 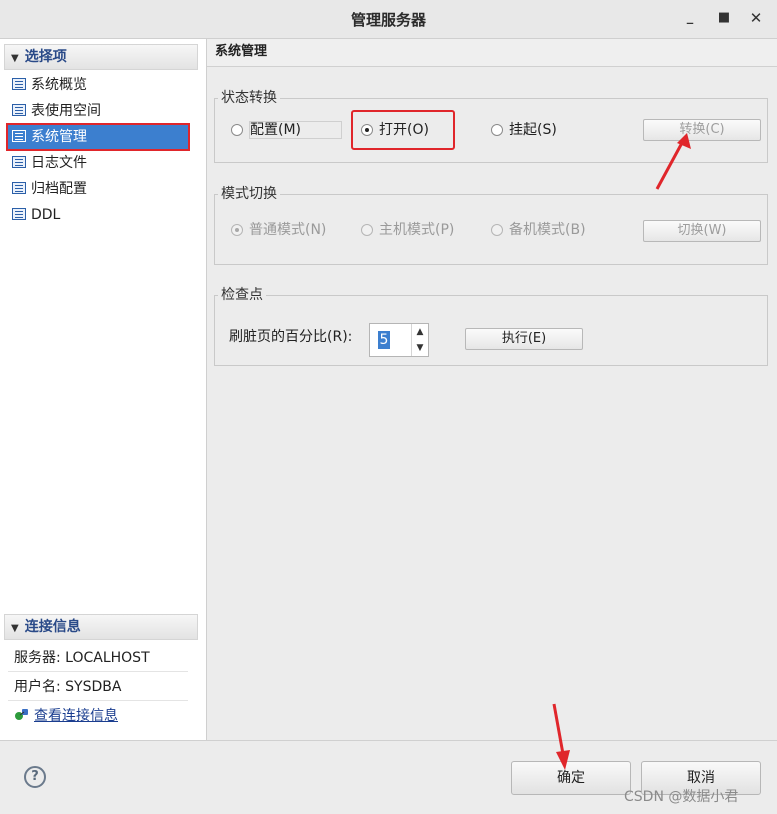 I want to click on dialog-footer: ? 确定 取消 CSDN @数据小君, so click(x=388, y=777).